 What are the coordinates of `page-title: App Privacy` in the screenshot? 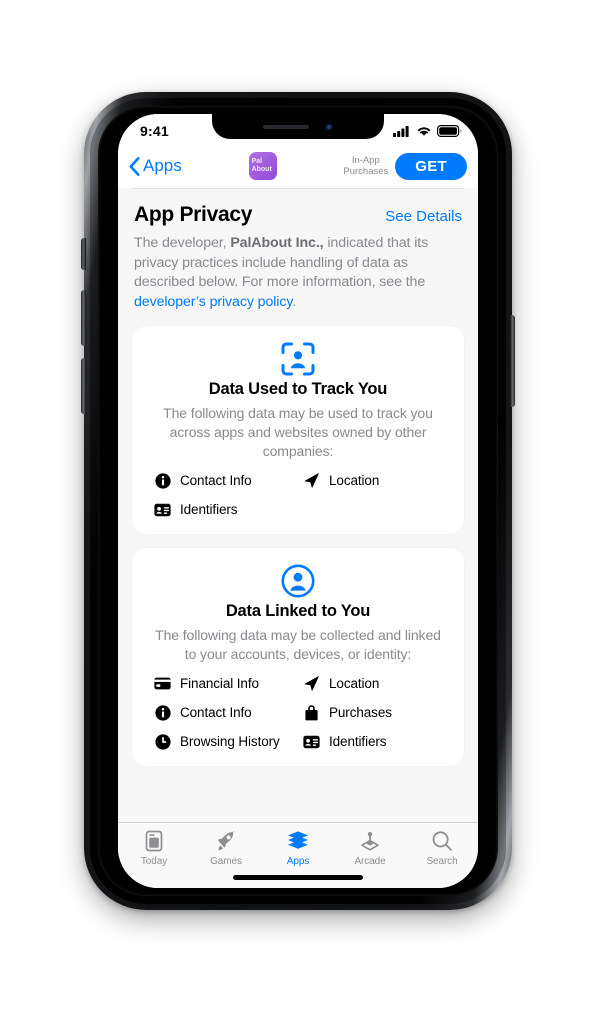 It's located at (193, 214).